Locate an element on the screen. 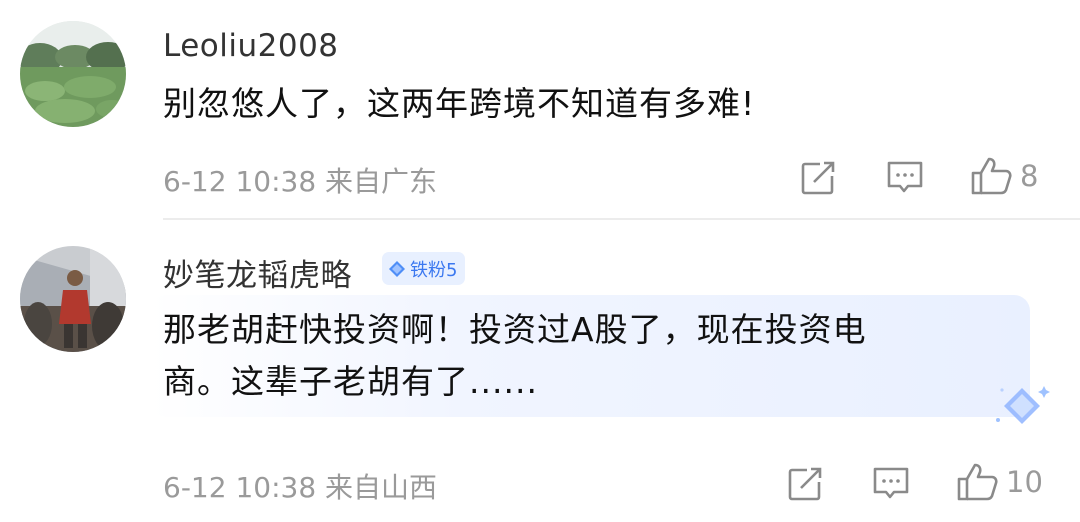 The width and height of the screenshot is (1080, 522). fan-badge: 铁粉5 is located at coordinates (424, 268).